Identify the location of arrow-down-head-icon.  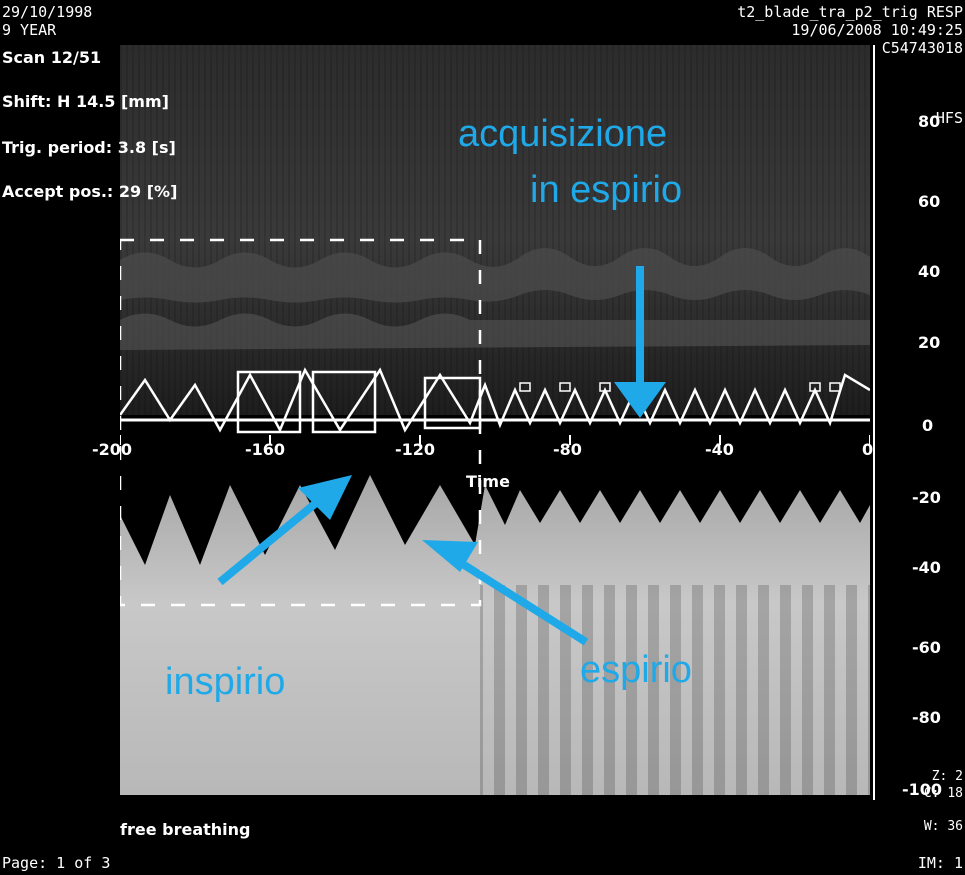
(640, 400).